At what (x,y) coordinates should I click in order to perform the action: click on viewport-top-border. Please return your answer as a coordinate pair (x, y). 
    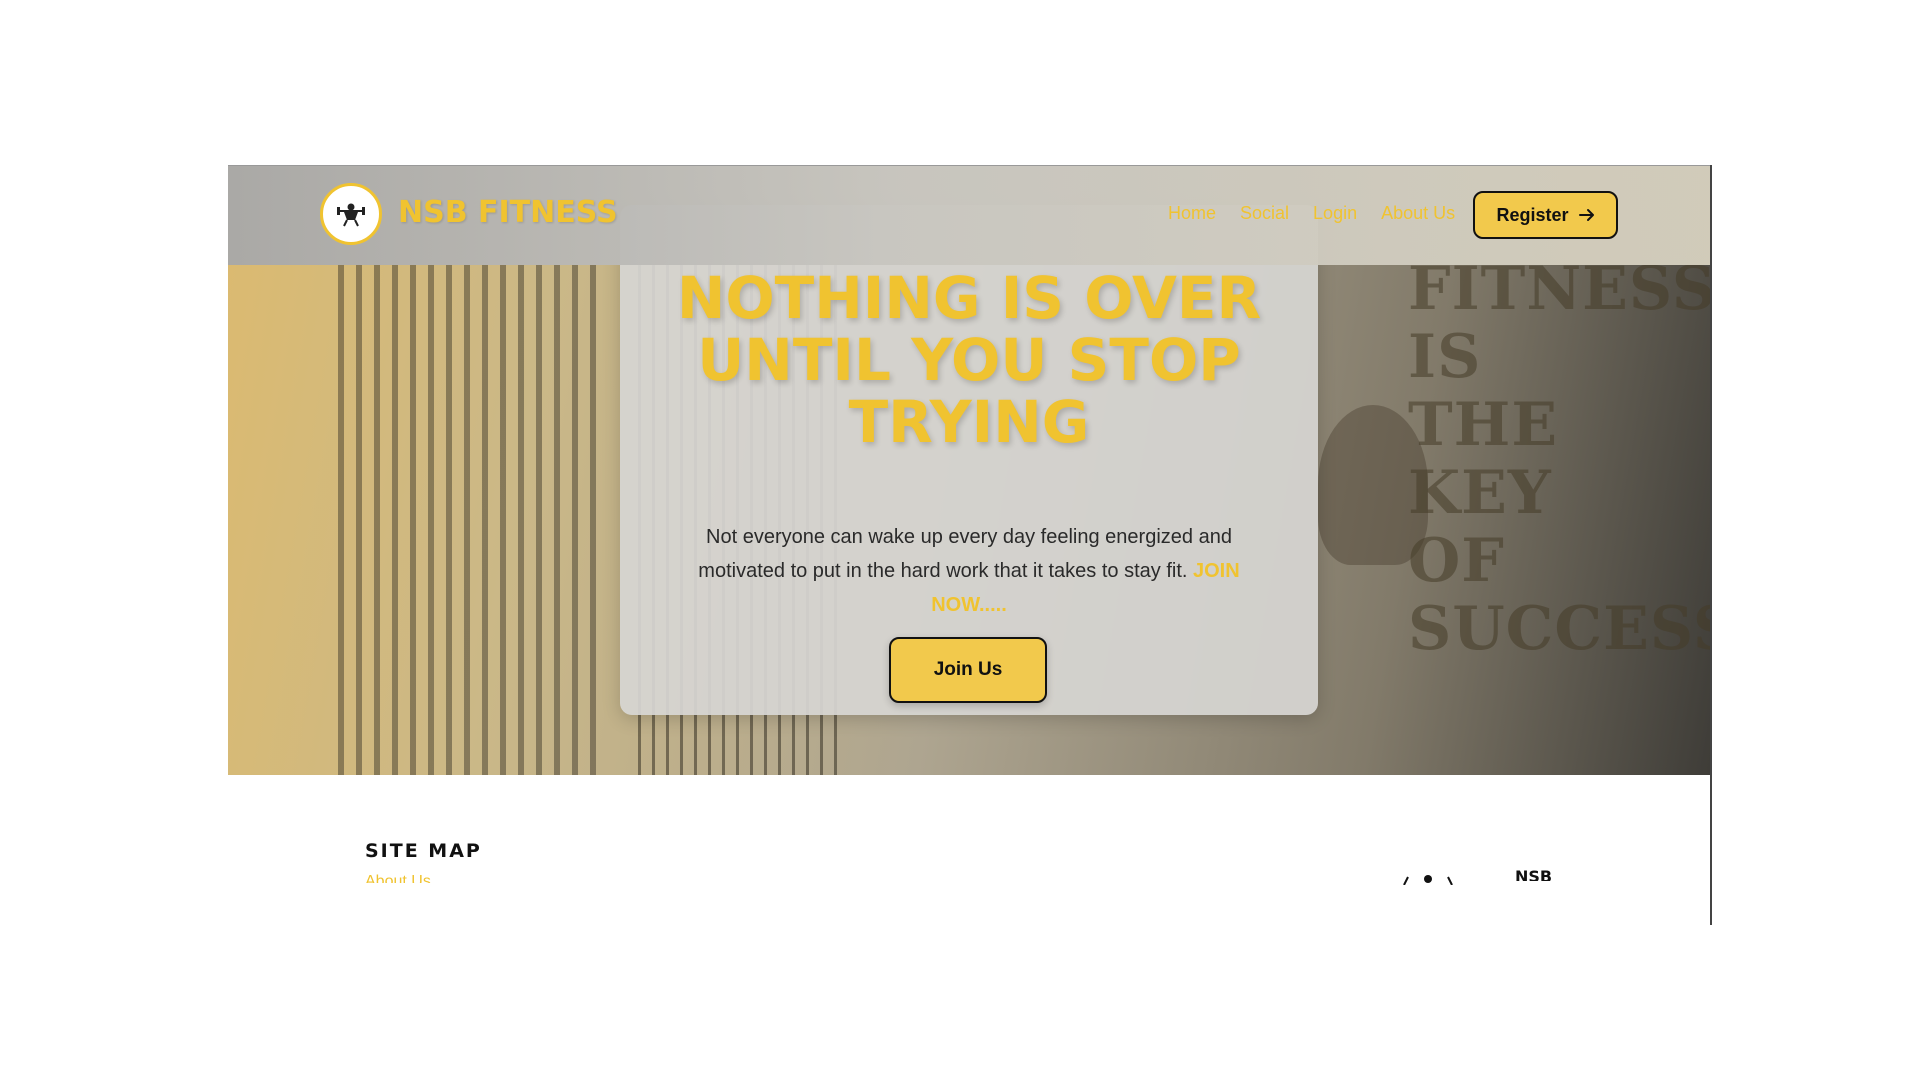
    Looking at the image, I should click on (969, 165).